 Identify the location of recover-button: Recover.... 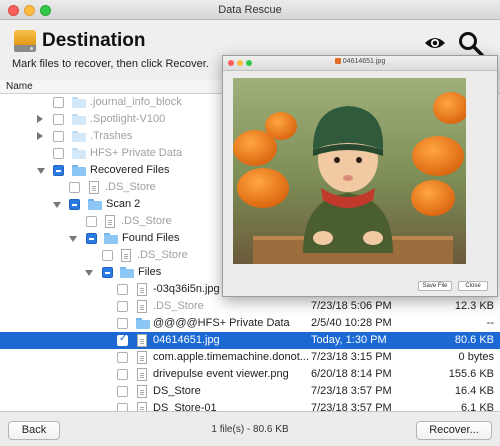
(454, 430).